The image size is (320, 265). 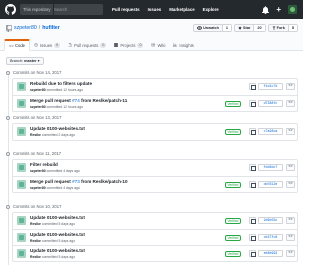 I want to click on create-new-icon: +, so click(x=278, y=9).